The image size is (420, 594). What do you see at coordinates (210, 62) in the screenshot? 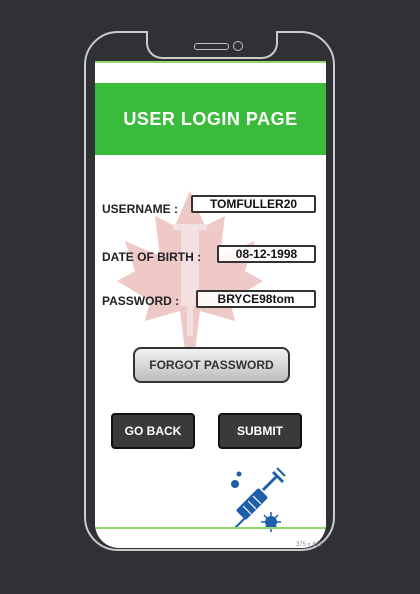
I see `top-accent-line` at bounding box center [210, 62].